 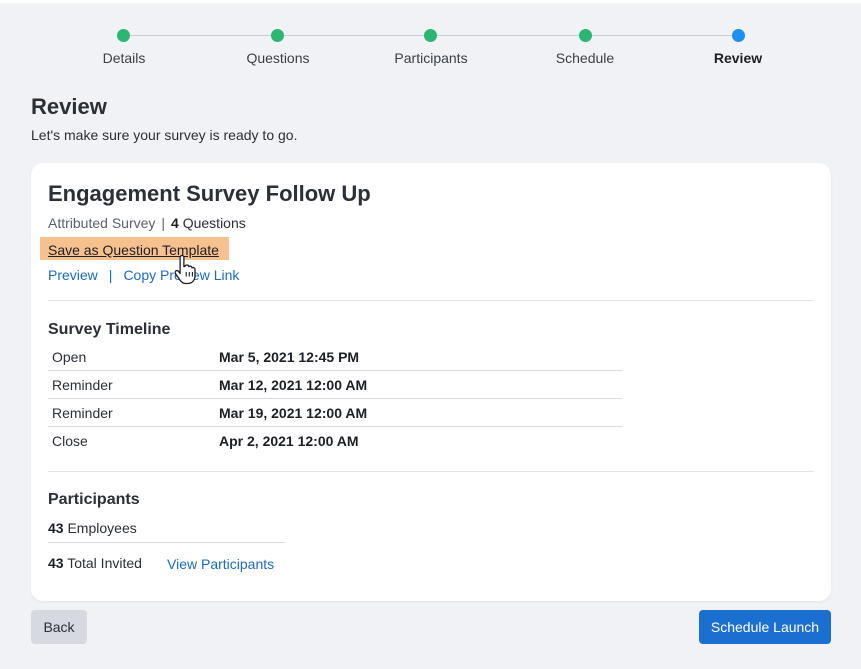 I want to click on preview-links: Preview|Copy Preview Link, so click(x=143, y=275).